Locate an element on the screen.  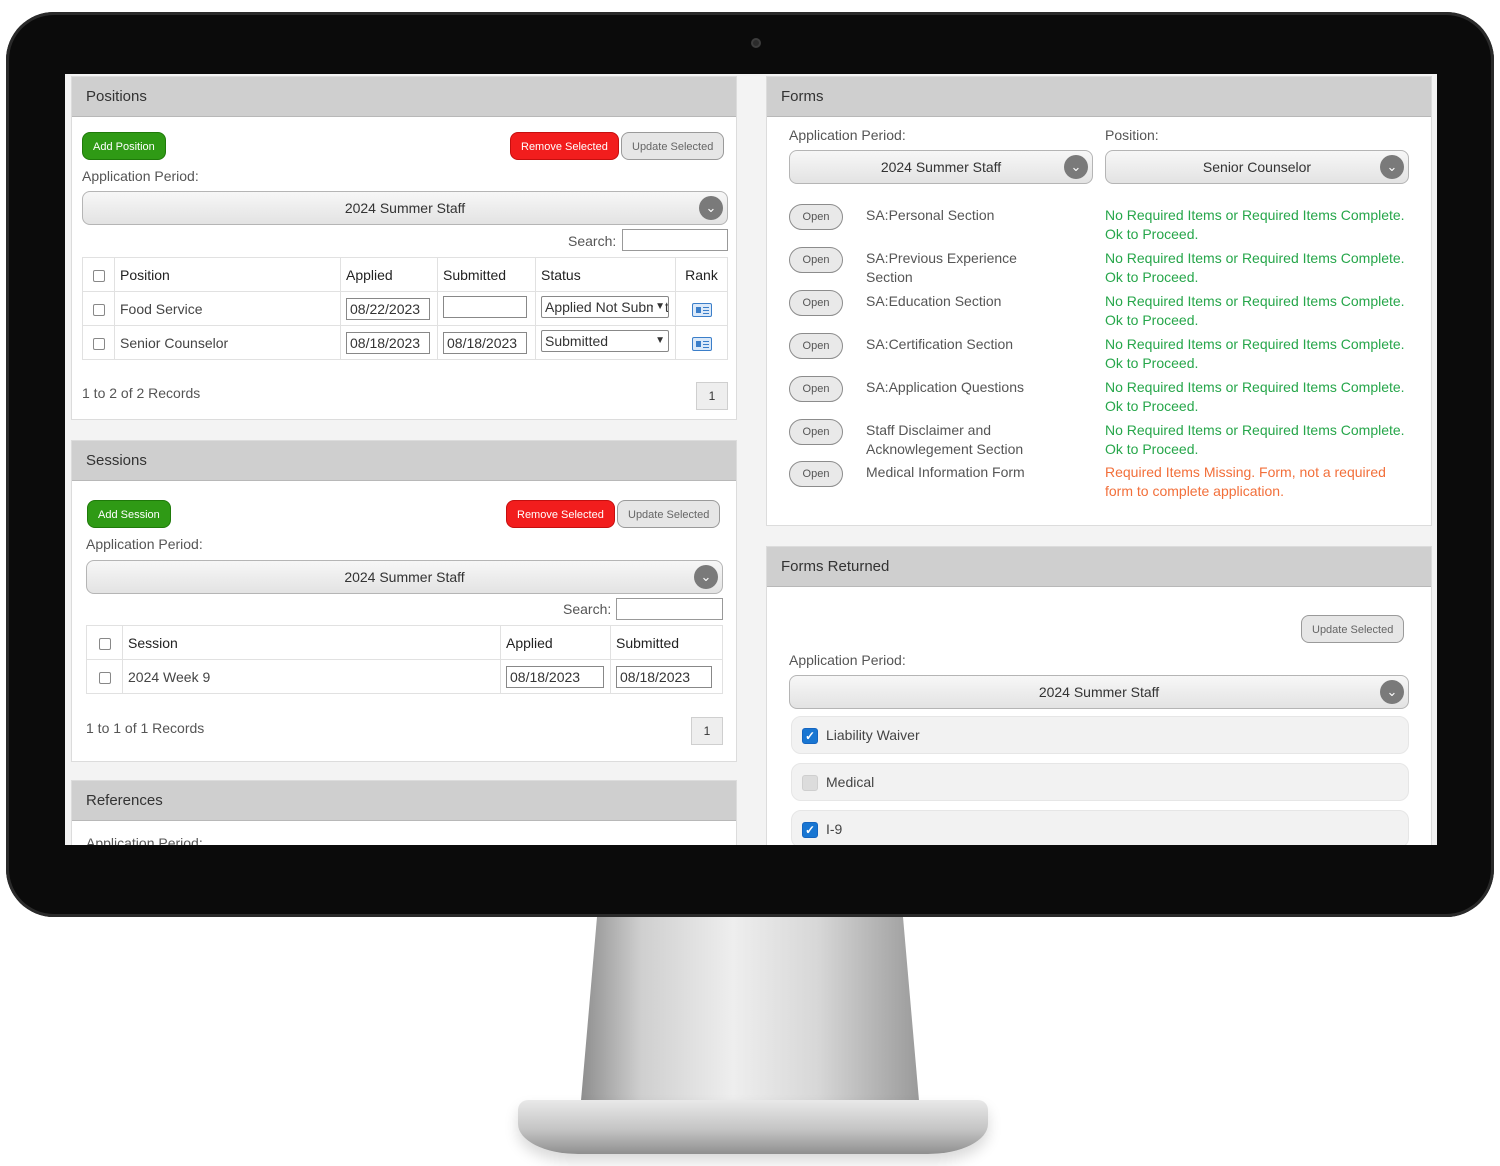
column-header: Rank is located at coordinates (701, 274).